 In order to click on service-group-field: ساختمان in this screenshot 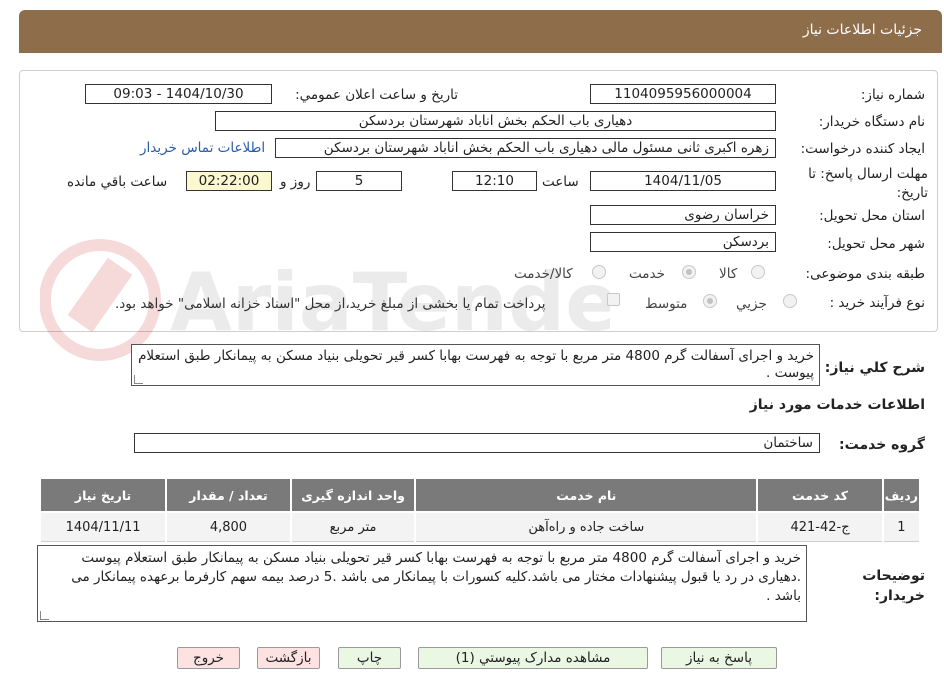, I will do `click(477, 443)`.